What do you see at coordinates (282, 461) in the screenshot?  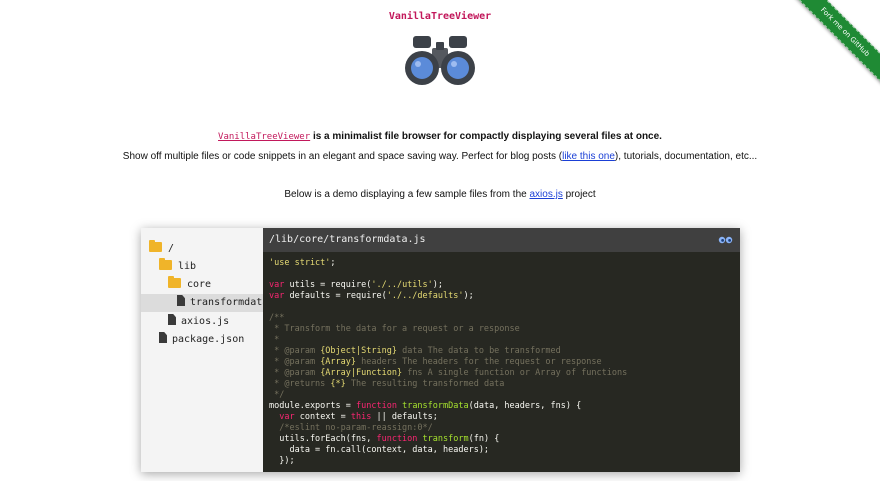 I see `code-line: });` at bounding box center [282, 461].